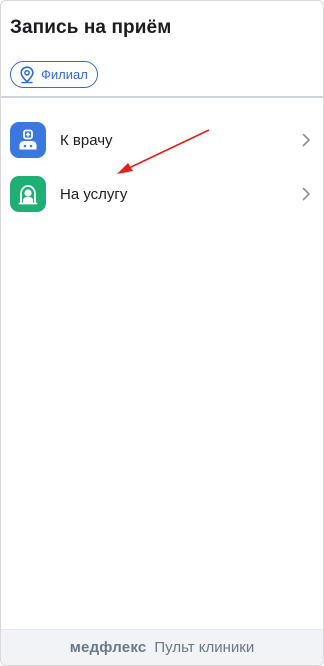 This screenshot has height=666, width=324. What do you see at coordinates (162, 194) in the screenshot?
I see `menu-item-service: На услугу` at bounding box center [162, 194].